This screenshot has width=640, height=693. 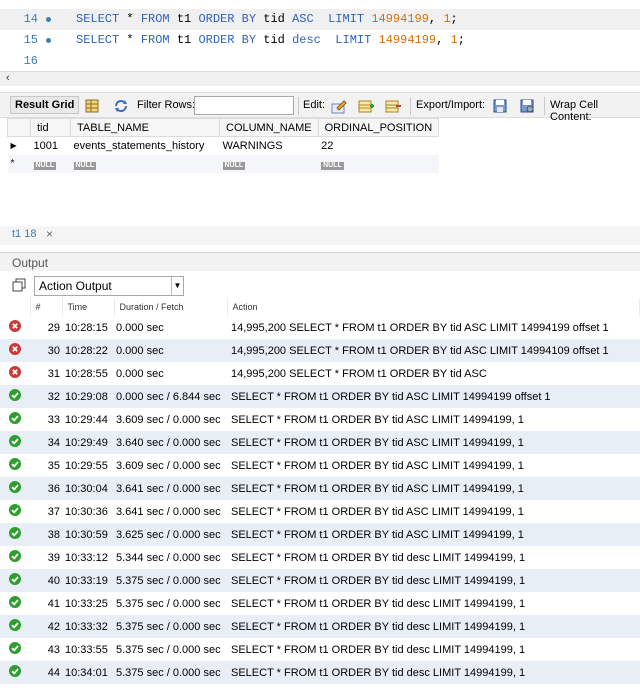 I want to click on refresh-icon, so click(x=121, y=106).